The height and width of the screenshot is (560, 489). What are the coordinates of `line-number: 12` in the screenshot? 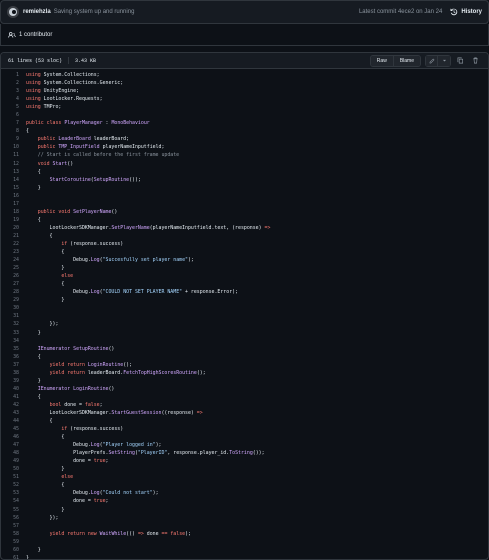 It's located at (10, 164).